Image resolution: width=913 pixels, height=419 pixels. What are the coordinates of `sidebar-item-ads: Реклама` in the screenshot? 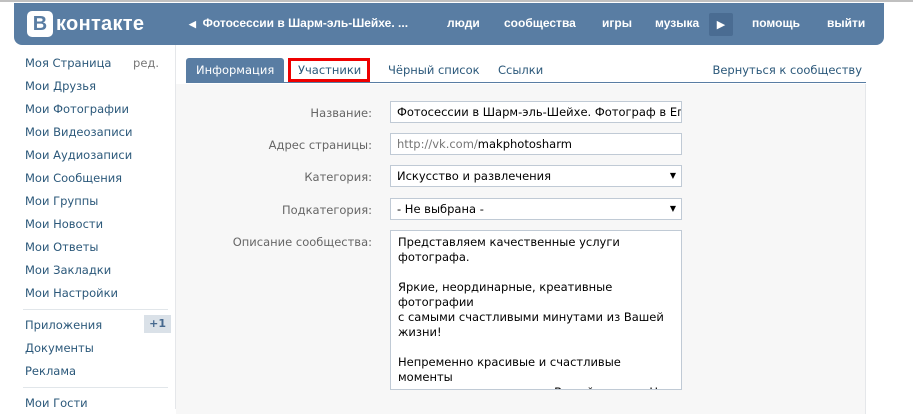 It's located at (95, 375).